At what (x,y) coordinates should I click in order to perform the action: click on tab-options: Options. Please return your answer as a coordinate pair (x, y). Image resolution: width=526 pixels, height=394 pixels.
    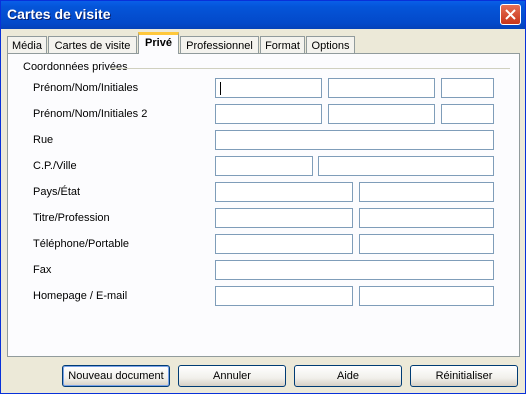
    Looking at the image, I should click on (330, 45).